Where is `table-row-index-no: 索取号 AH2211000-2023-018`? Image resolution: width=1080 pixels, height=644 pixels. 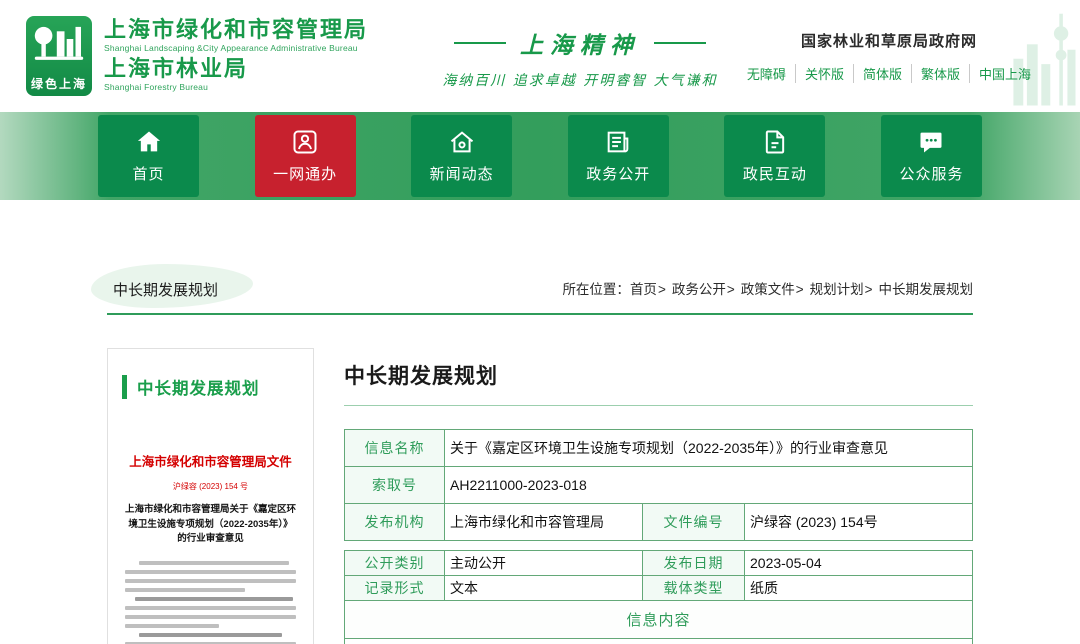
table-row-index-no: 索取号 AH2211000-2023-018 is located at coordinates (658, 485).